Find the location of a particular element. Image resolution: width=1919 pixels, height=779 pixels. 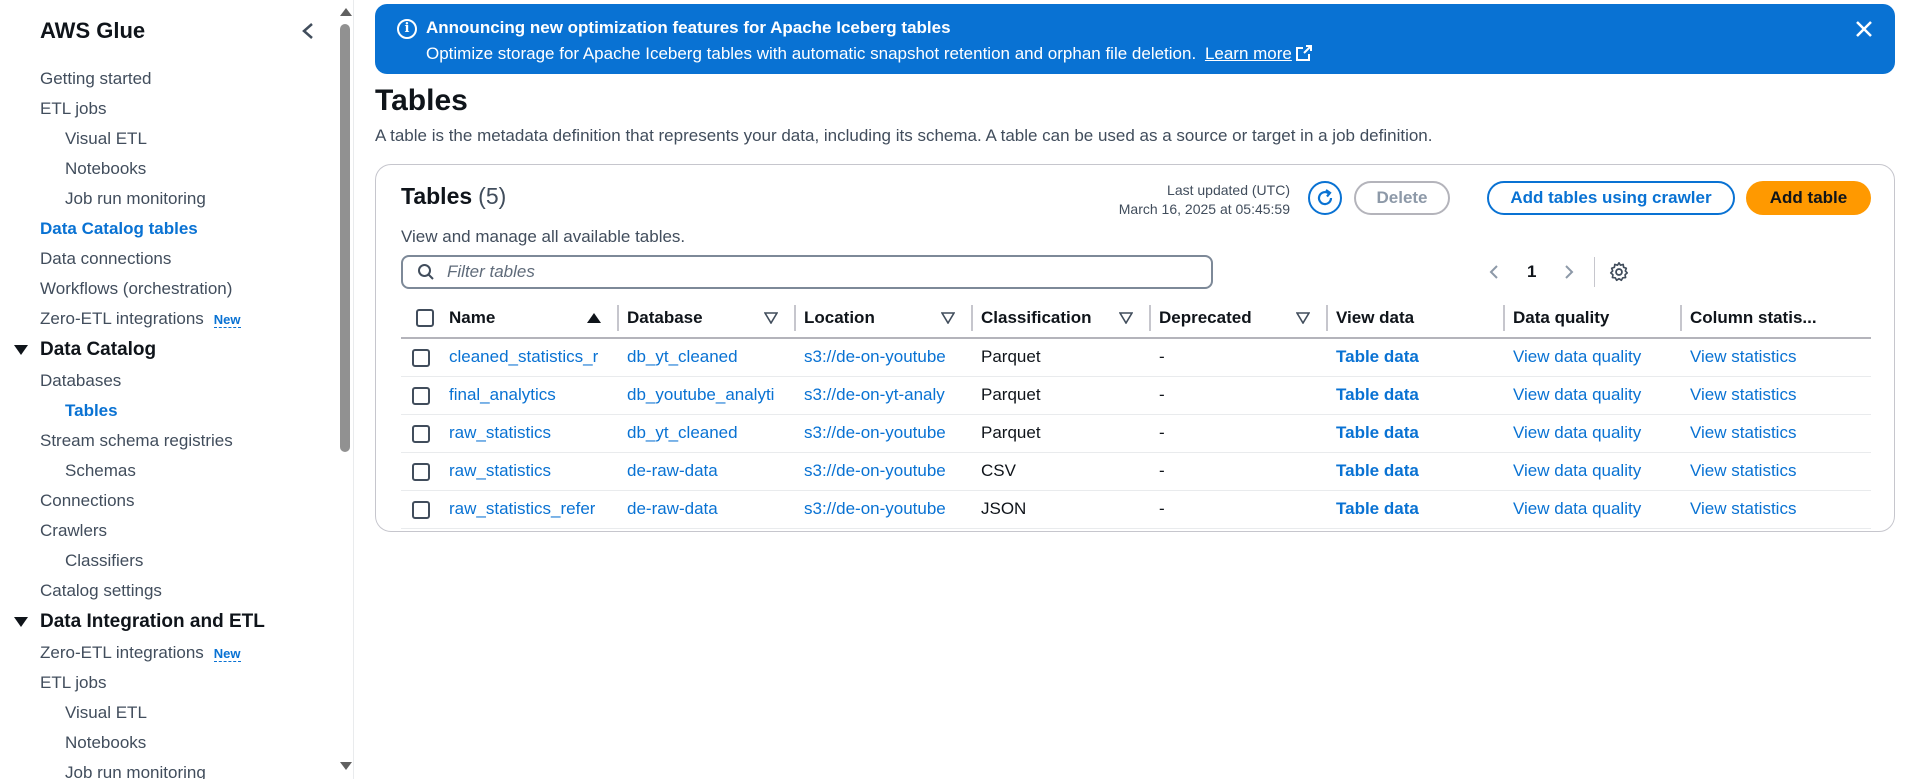

location-link: s3://de-on-yt-analy is located at coordinates (874, 395).